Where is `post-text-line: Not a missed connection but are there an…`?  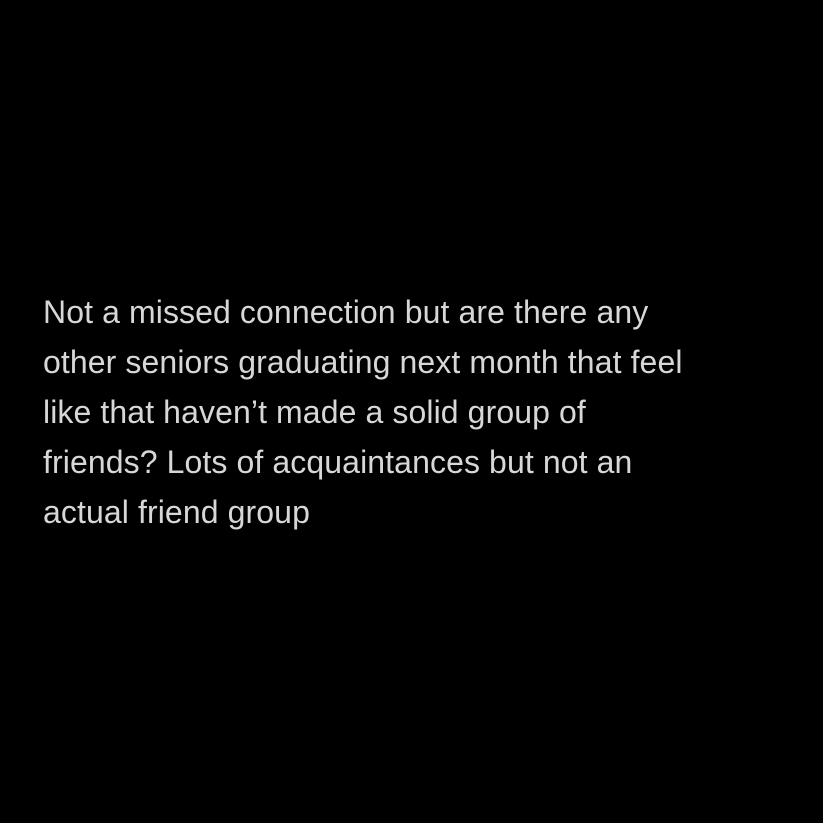 post-text-line: Not a missed connection but are there an… is located at coordinates (346, 312).